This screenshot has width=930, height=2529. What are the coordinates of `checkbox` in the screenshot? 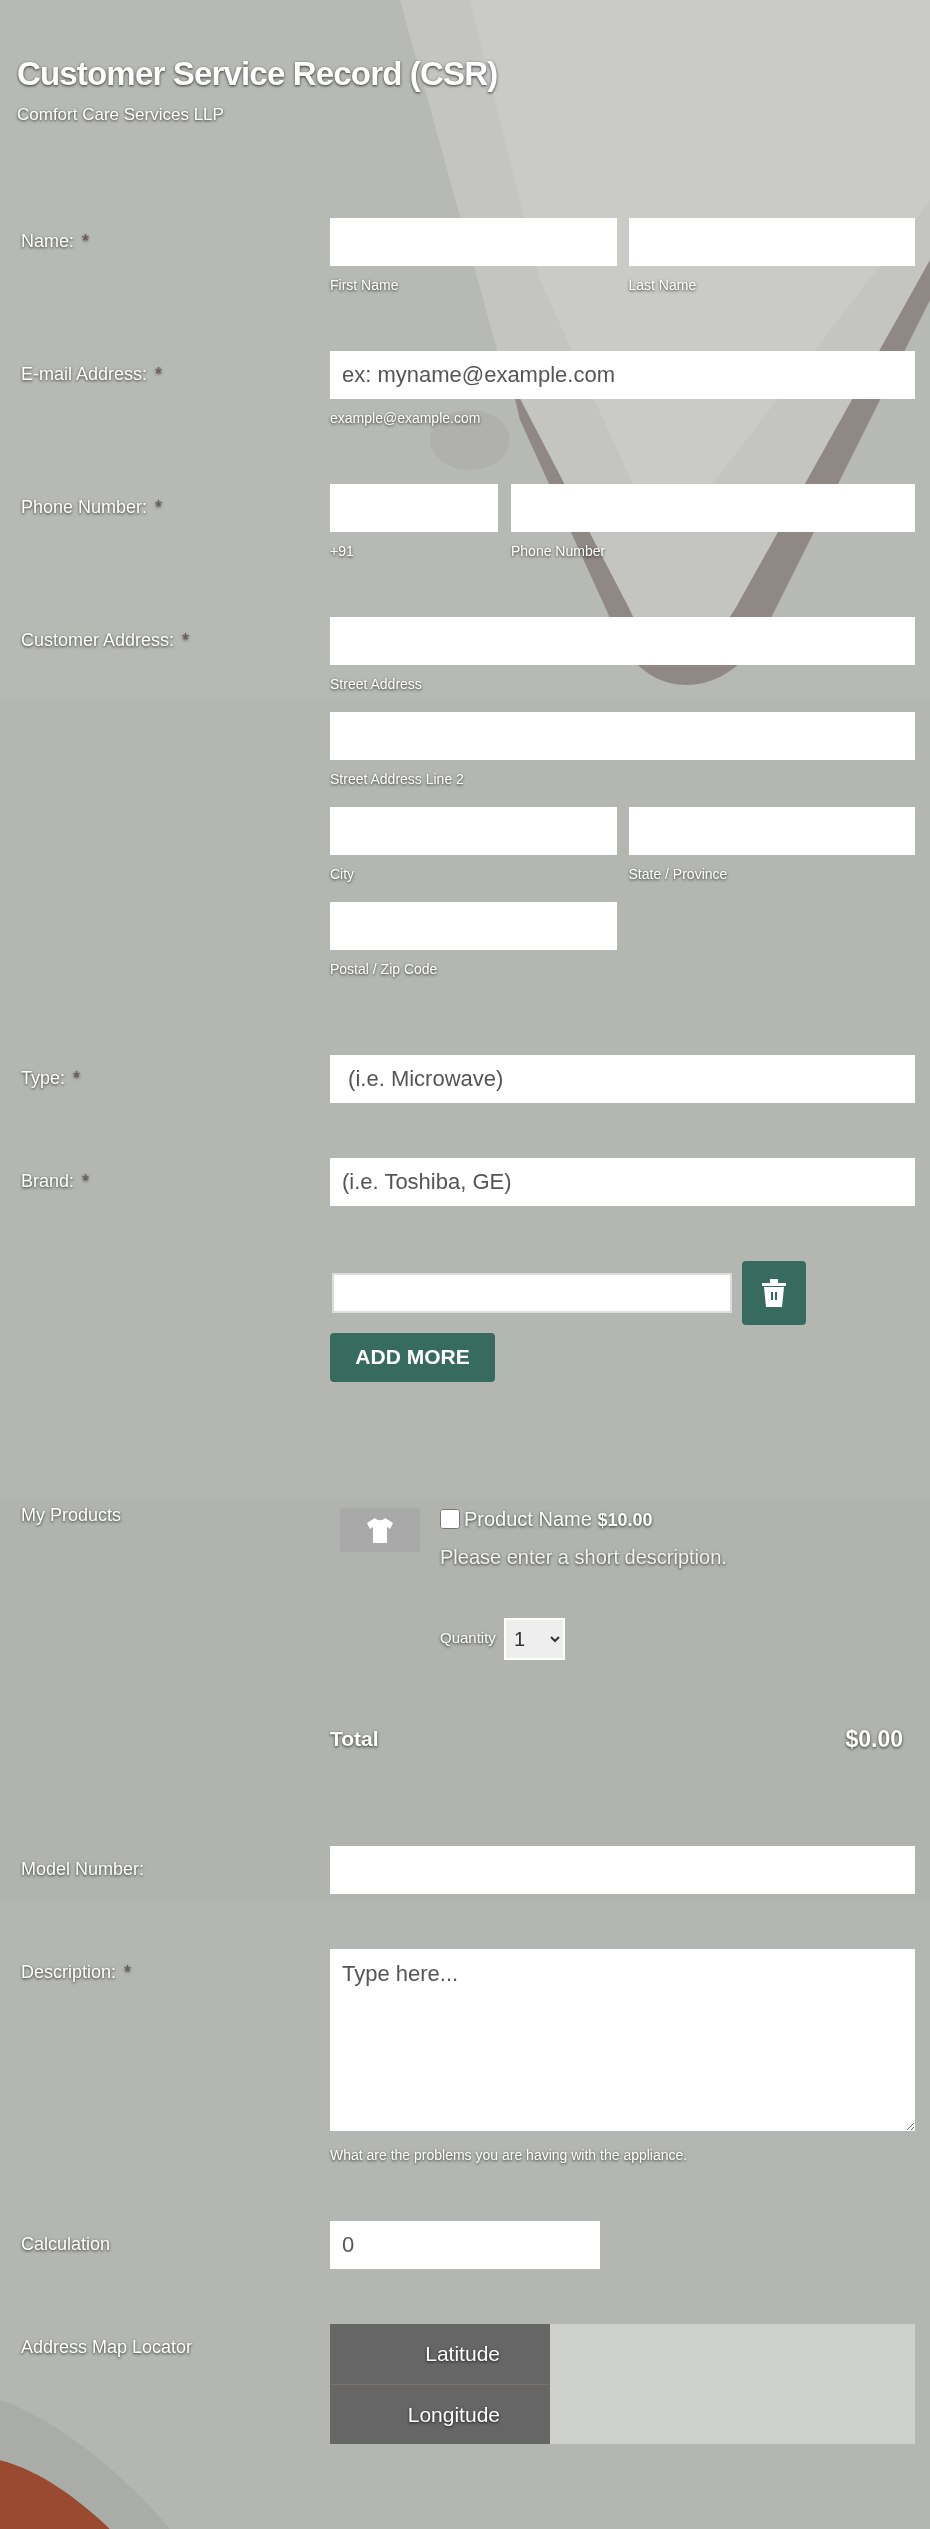 It's located at (450, 1518).